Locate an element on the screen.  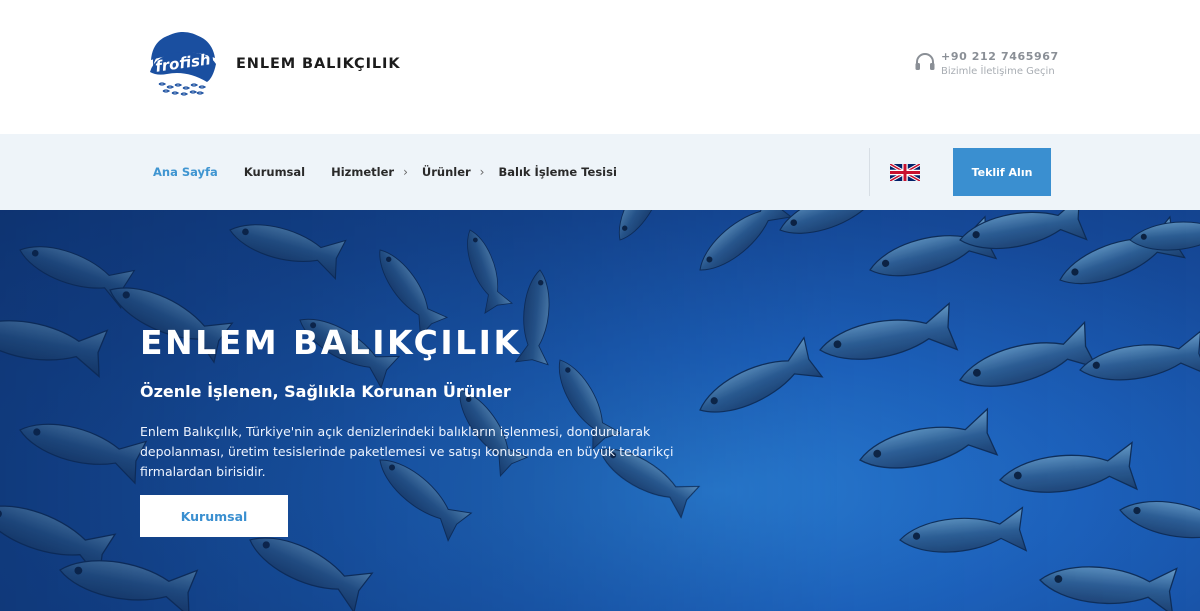
nav-item-ana-sayfa: Ana Sayfa is located at coordinates (185, 172).